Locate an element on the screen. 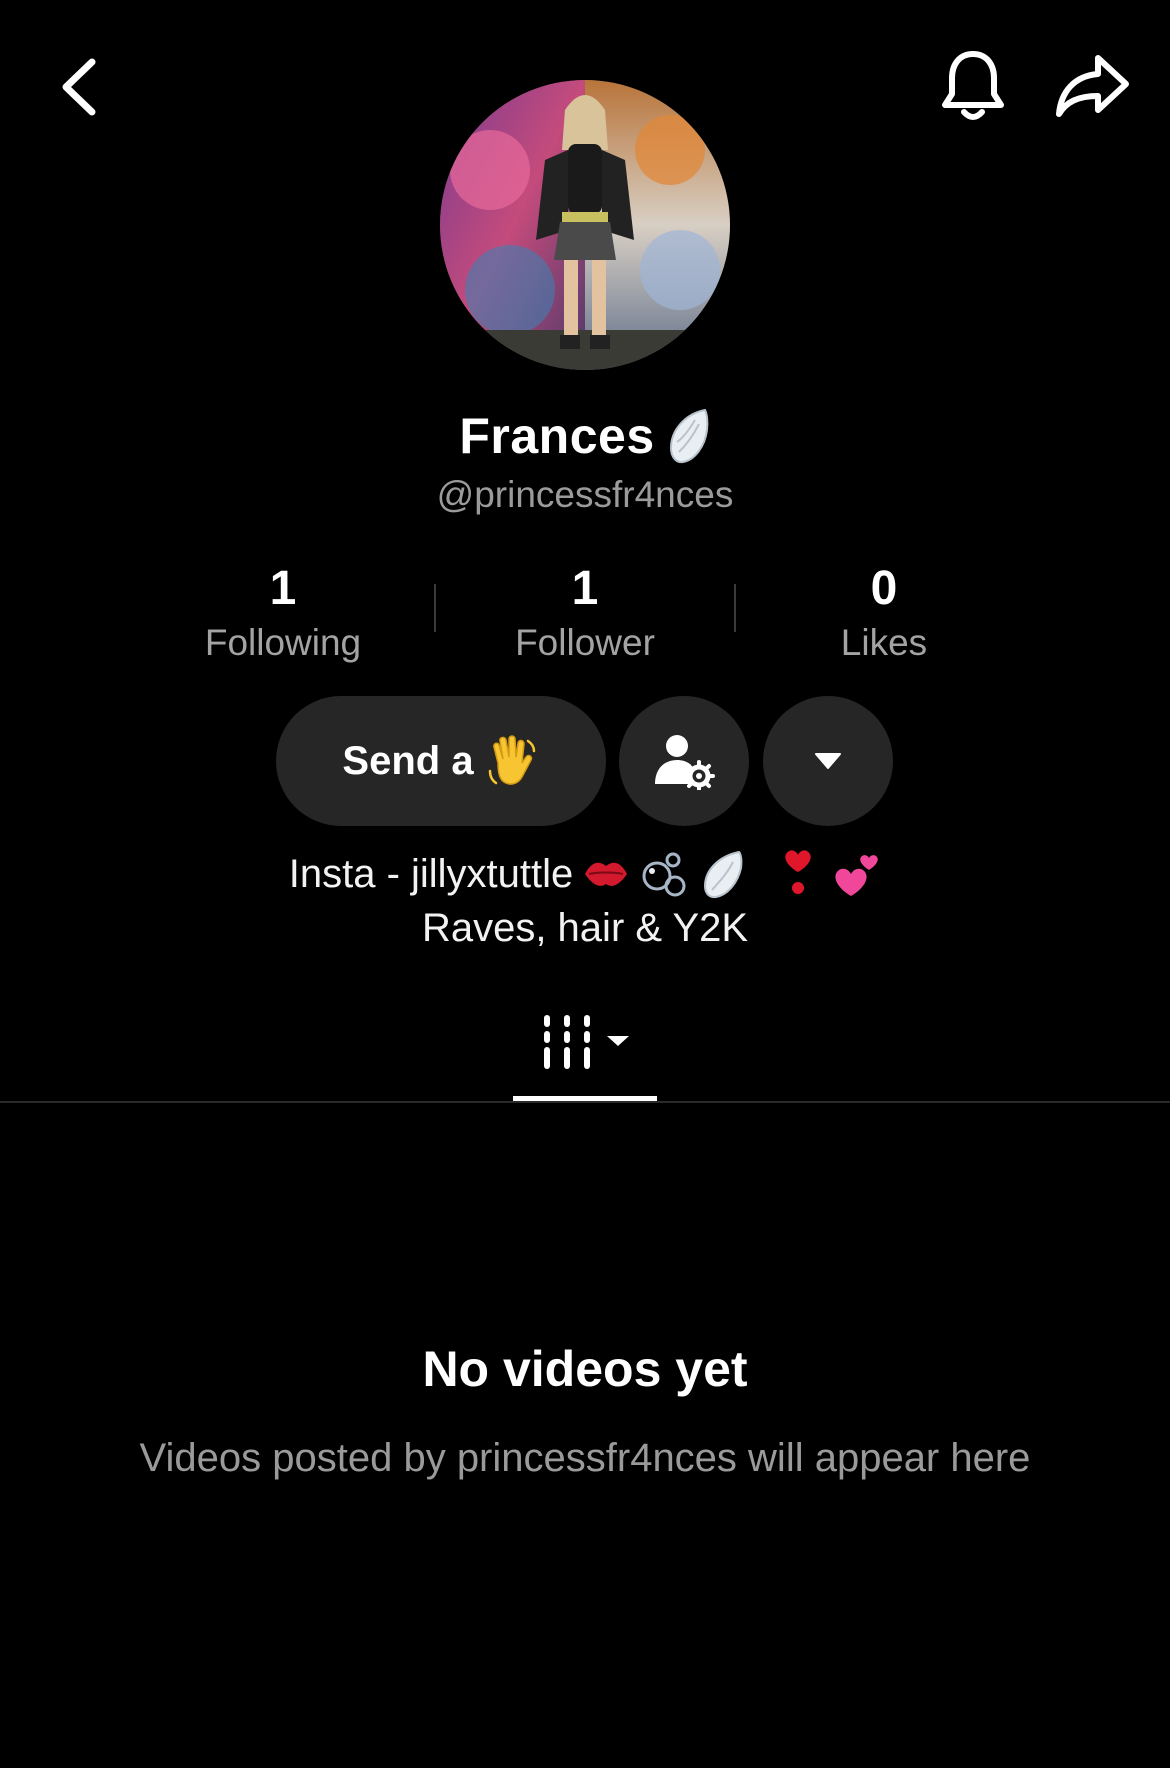  kiss-mark-icon is located at coordinates (606, 874).